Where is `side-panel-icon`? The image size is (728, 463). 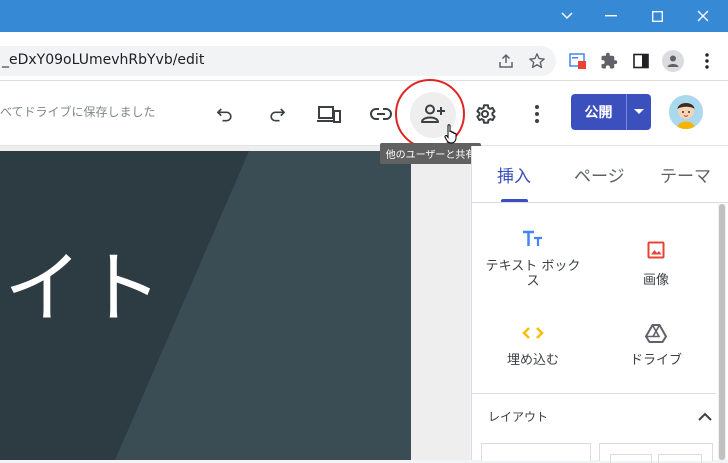 side-panel-icon is located at coordinates (641, 61).